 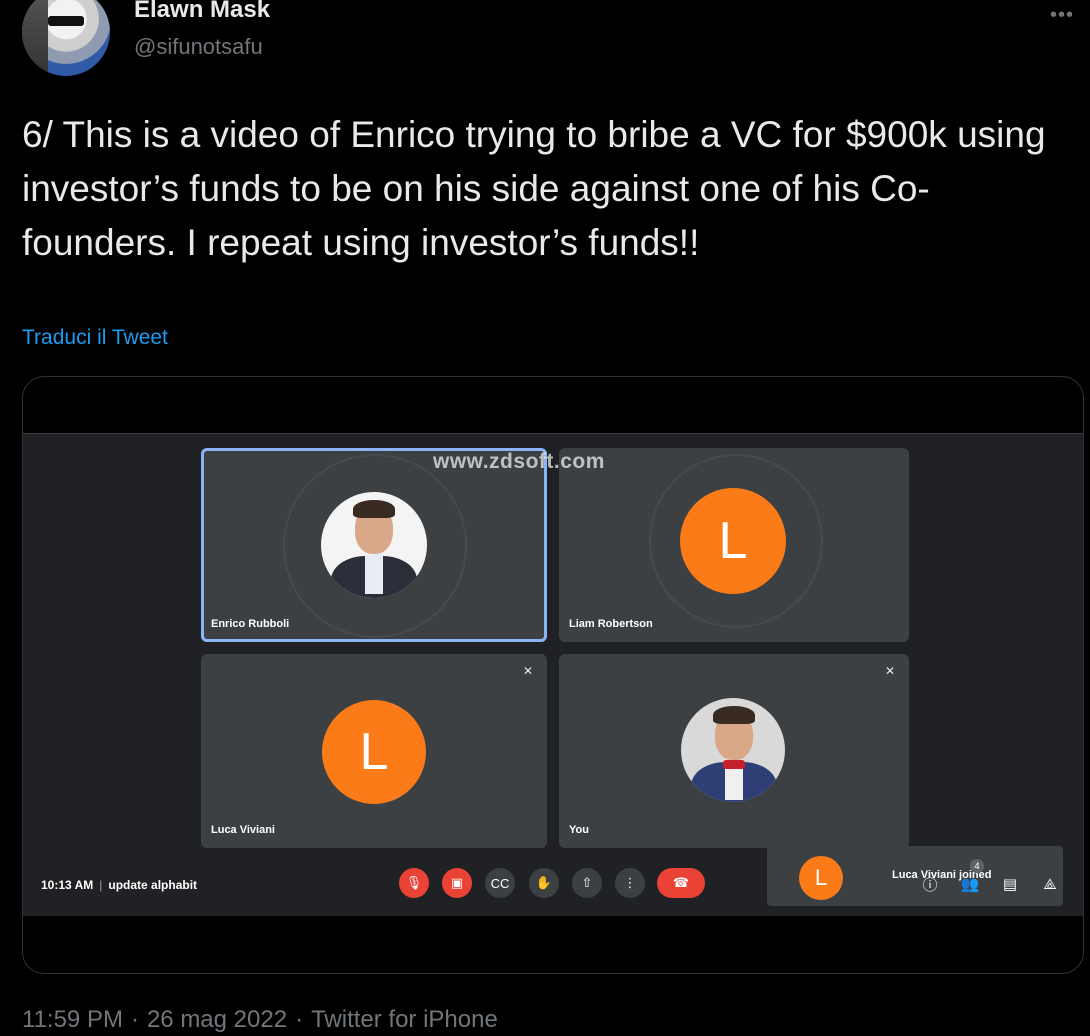 What do you see at coordinates (930, 884) in the screenshot?
I see `info-icon: ⓘ` at bounding box center [930, 884].